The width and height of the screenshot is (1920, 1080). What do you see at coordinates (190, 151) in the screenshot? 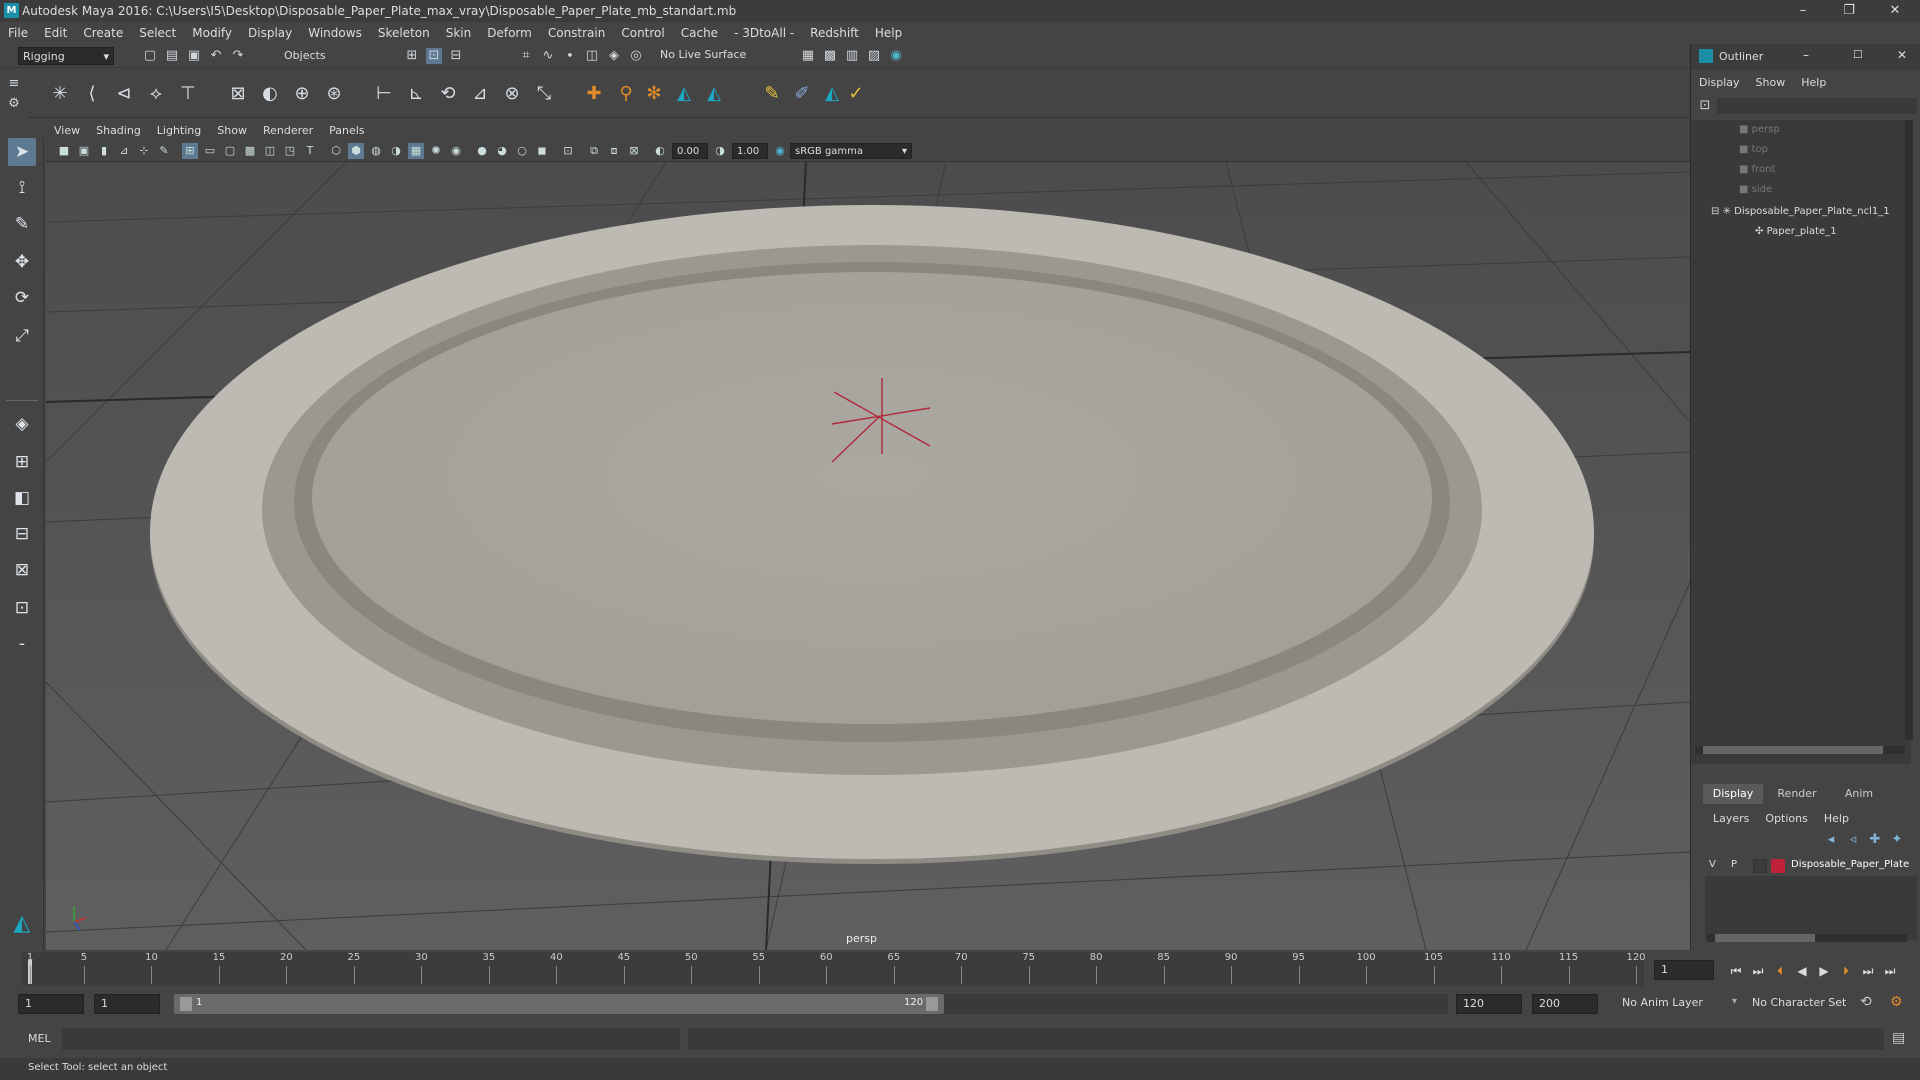
I see `grid-icon: ⊞` at bounding box center [190, 151].